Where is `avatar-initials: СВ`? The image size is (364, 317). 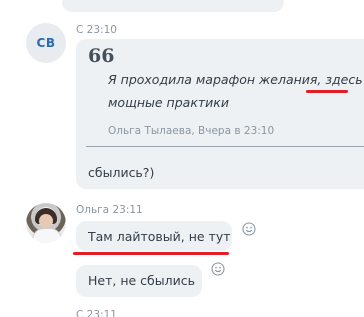
avatar-initials: СВ is located at coordinates (46, 43).